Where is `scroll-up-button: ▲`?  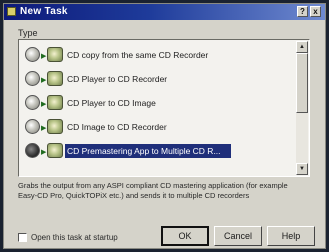 scroll-up-button: ▲ is located at coordinates (302, 47).